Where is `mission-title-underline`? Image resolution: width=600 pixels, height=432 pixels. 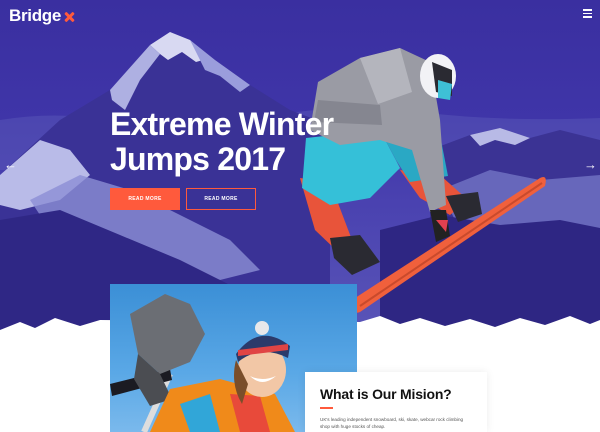
mission-title-underline is located at coordinates (326, 408).